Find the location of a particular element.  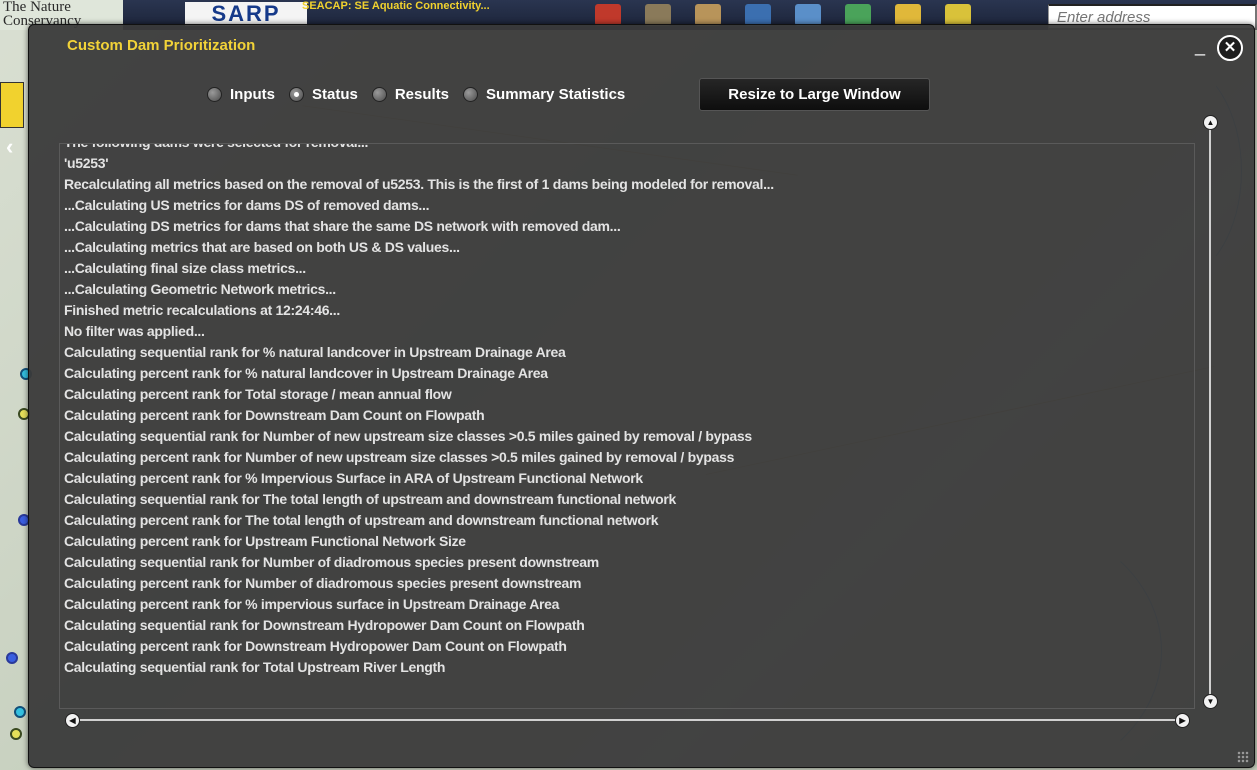

scroll-right-icon: ▶ is located at coordinates (1182, 720).